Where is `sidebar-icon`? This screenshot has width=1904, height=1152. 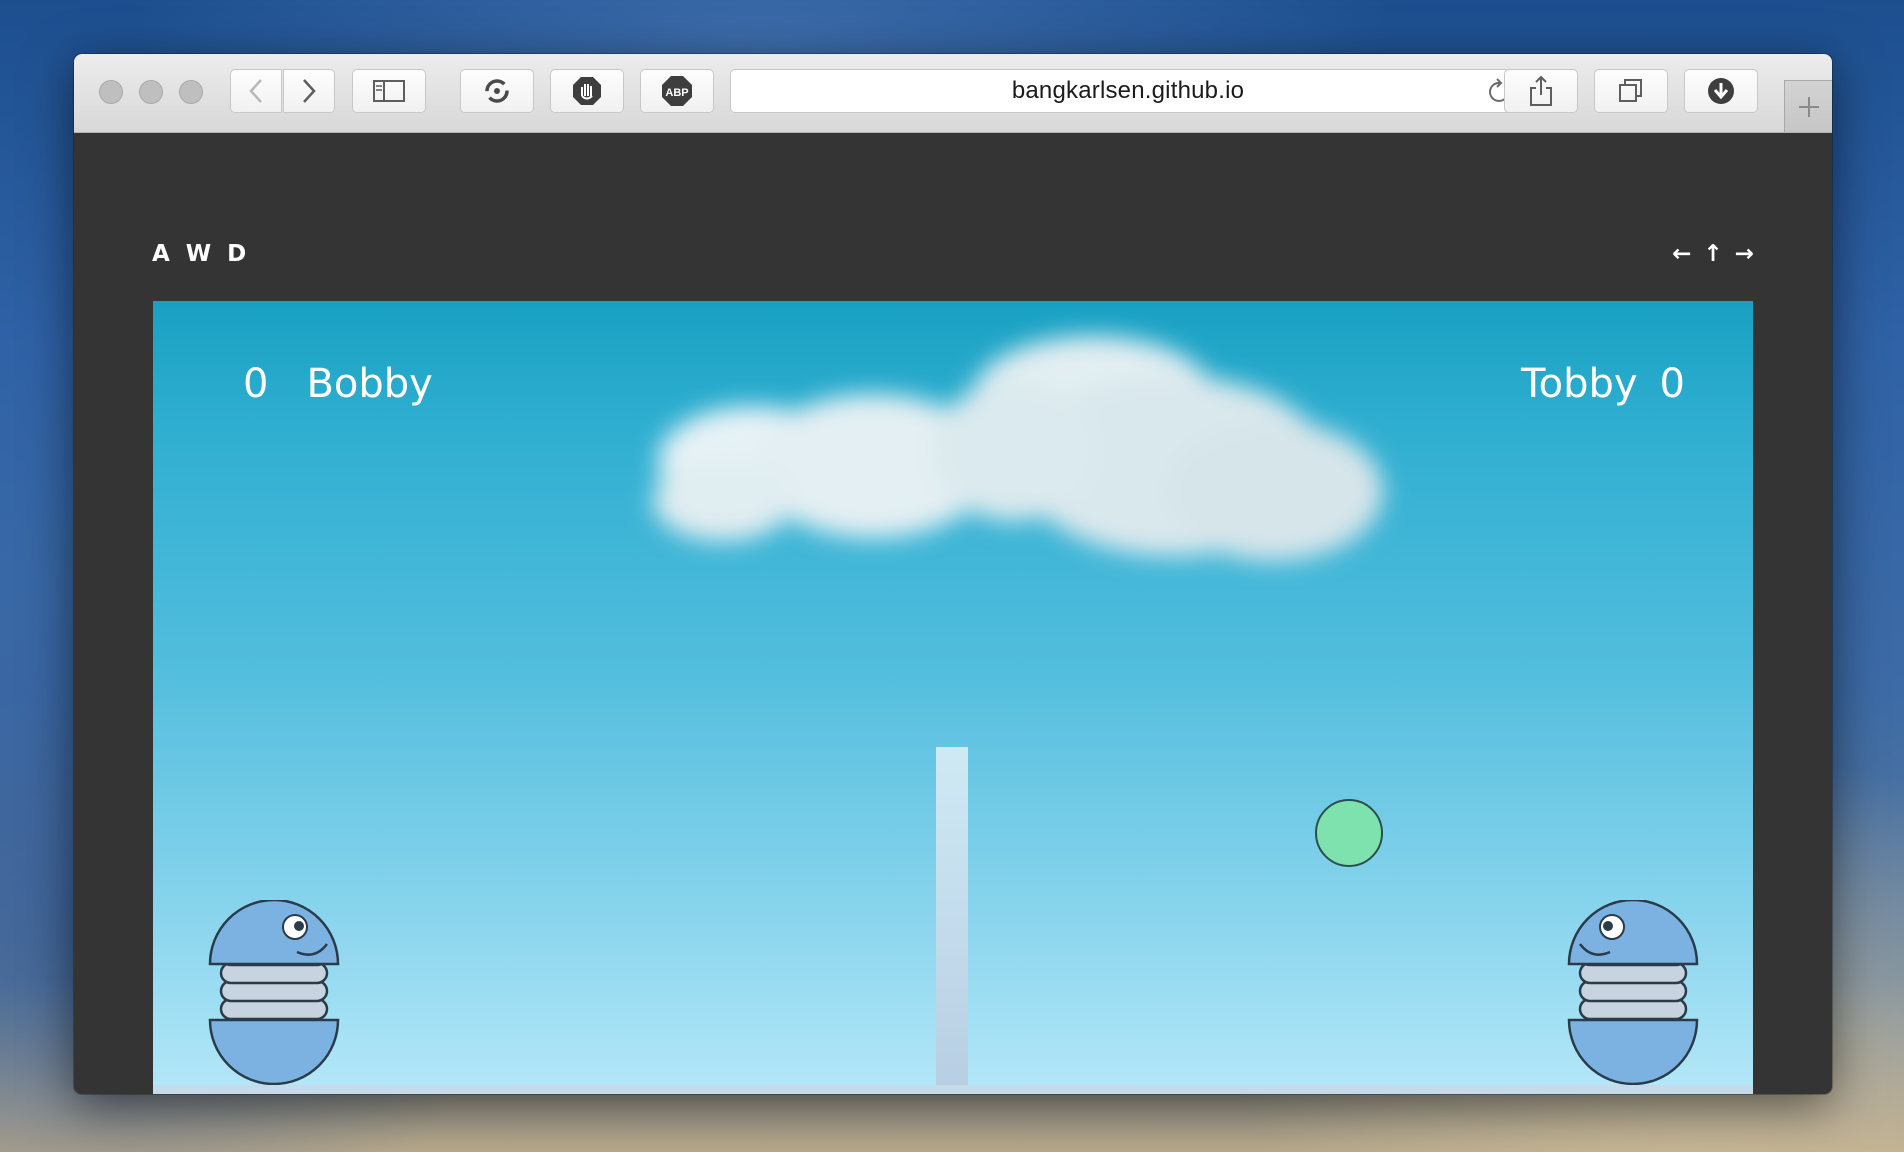
sidebar-icon is located at coordinates (389, 91).